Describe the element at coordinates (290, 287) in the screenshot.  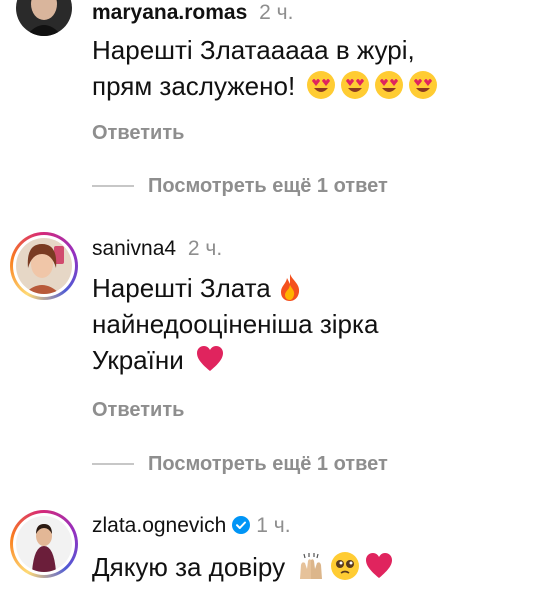
I see `fire-icon` at that location.